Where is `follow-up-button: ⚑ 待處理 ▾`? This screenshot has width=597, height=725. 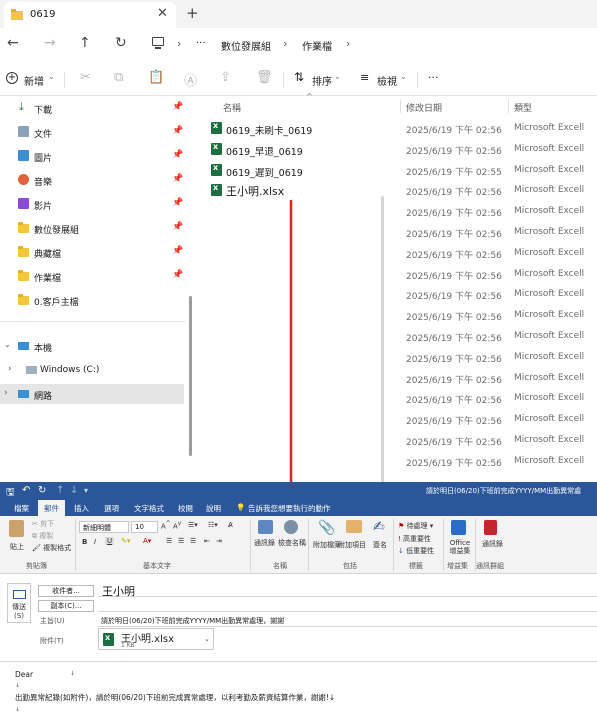 follow-up-button: ⚑ 待處理 ▾ is located at coordinates (415, 526).